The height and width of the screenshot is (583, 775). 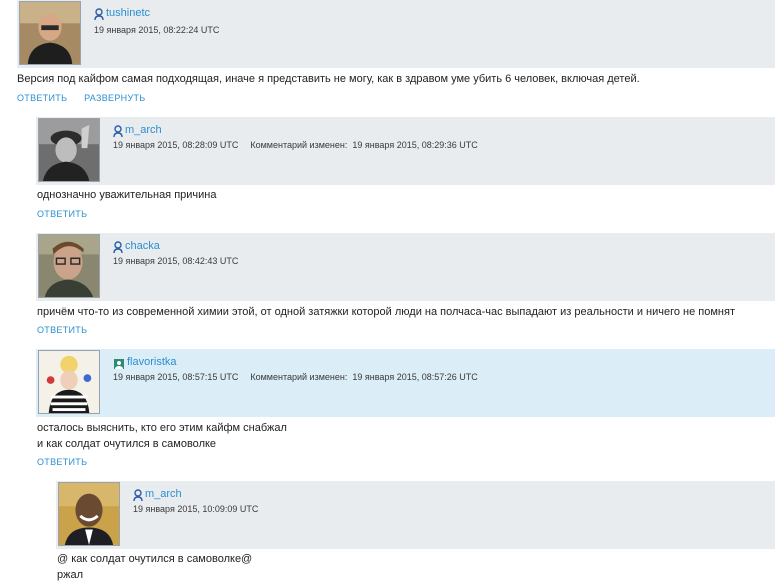 I want to click on timestamp: 19 января 2015, 08:57:15 UTC, so click(x=176, y=377).